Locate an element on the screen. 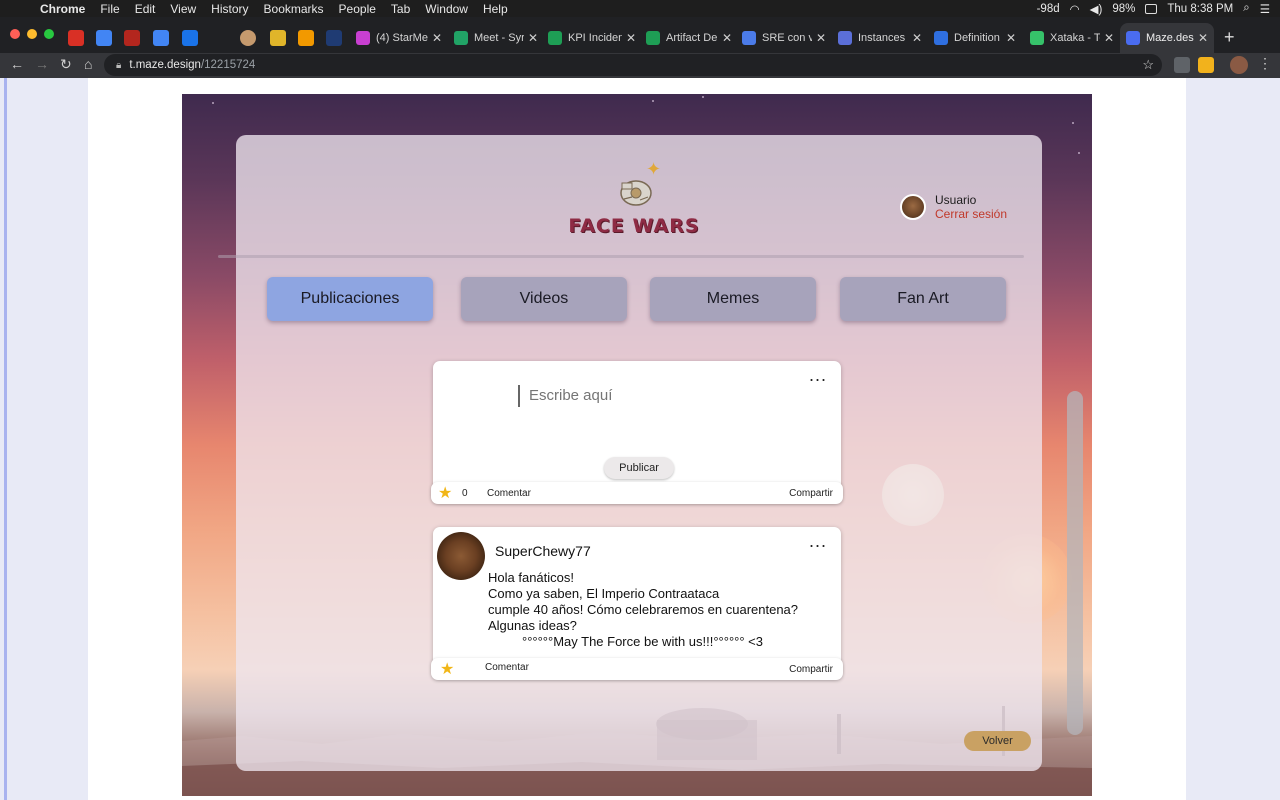 The image size is (1280, 800). tab-title: SRE con vi is located at coordinates (787, 38).